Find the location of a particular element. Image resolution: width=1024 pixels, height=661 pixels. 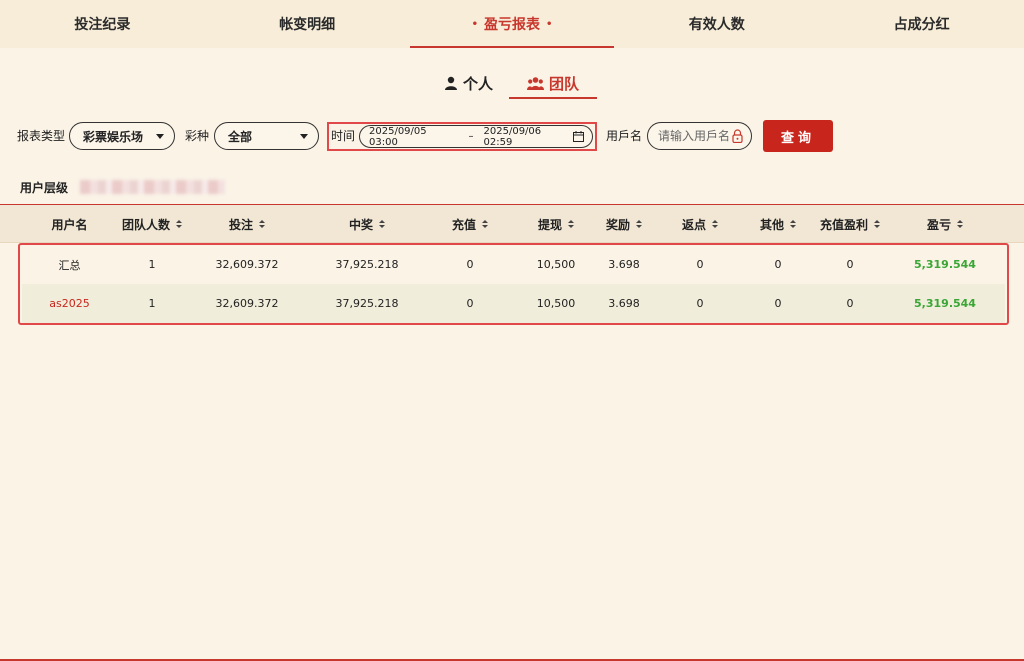

column-header: 奖励 is located at coordinates (617, 224).